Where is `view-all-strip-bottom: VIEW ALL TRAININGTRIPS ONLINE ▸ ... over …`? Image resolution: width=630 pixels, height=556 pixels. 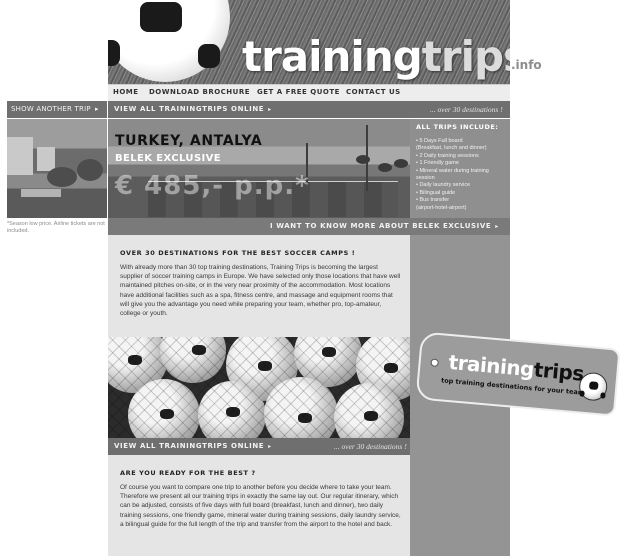
view-all-strip-bottom: VIEW ALL TRAININGTRIPS ONLINE ▸ ... over … is located at coordinates (259, 446).